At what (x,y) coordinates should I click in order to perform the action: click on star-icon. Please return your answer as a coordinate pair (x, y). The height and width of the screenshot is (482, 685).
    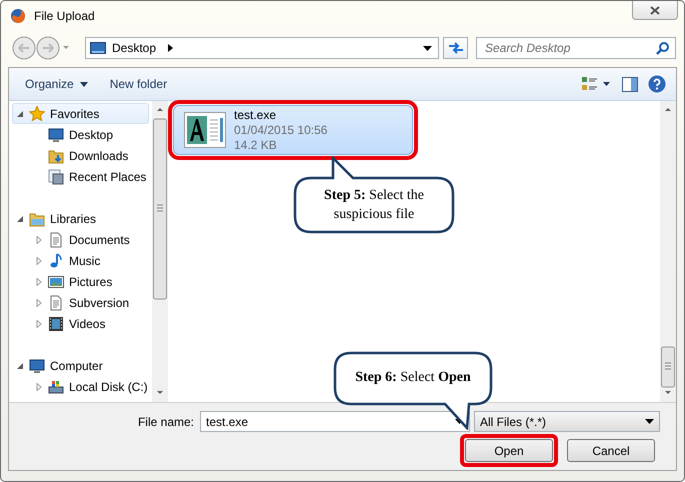
    Looking at the image, I should click on (37, 114).